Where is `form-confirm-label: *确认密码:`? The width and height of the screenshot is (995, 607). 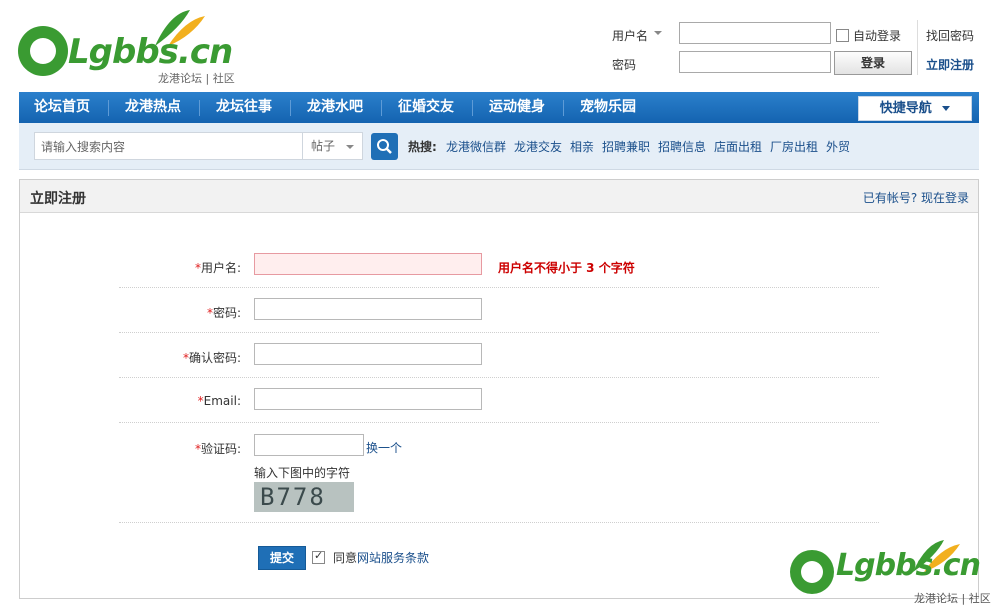
form-confirm-label: *确认密码: is located at coordinates (211, 358).